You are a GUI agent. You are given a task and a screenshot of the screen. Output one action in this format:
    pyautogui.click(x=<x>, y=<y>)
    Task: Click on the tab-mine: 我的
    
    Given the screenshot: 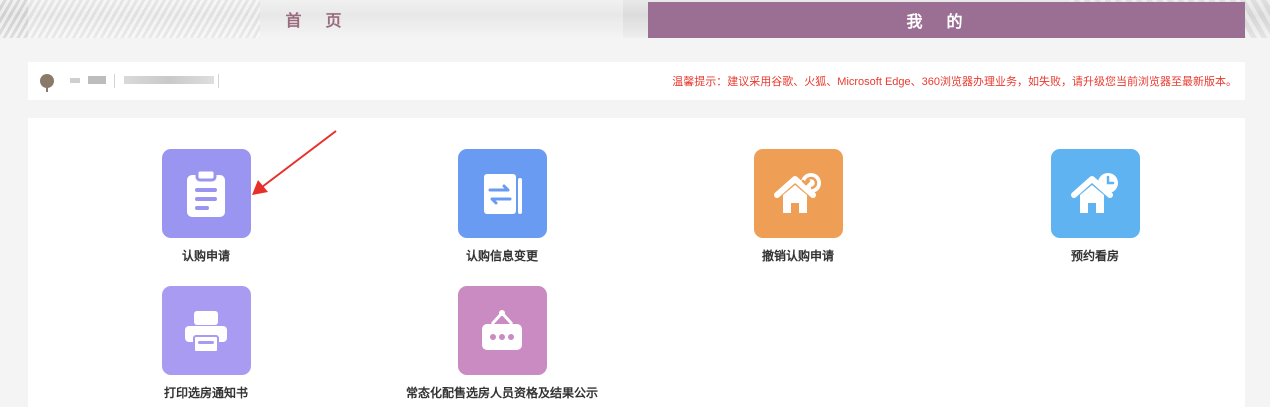 What is the action you would take?
    pyautogui.click(x=946, y=20)
    